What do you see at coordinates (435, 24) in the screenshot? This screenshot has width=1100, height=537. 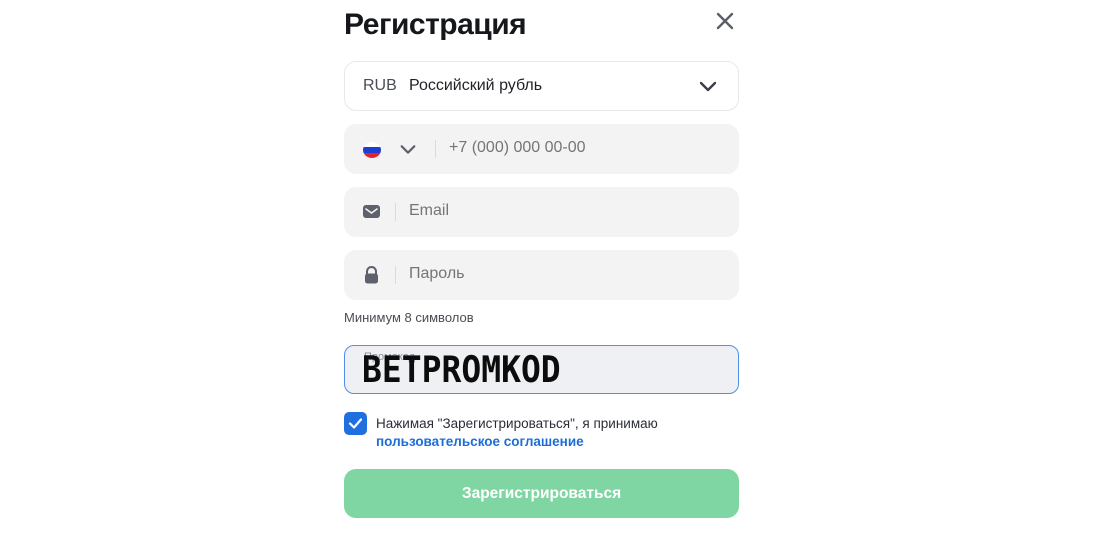 I see `page-title: Регистрация` at bounding box center [435, 24].